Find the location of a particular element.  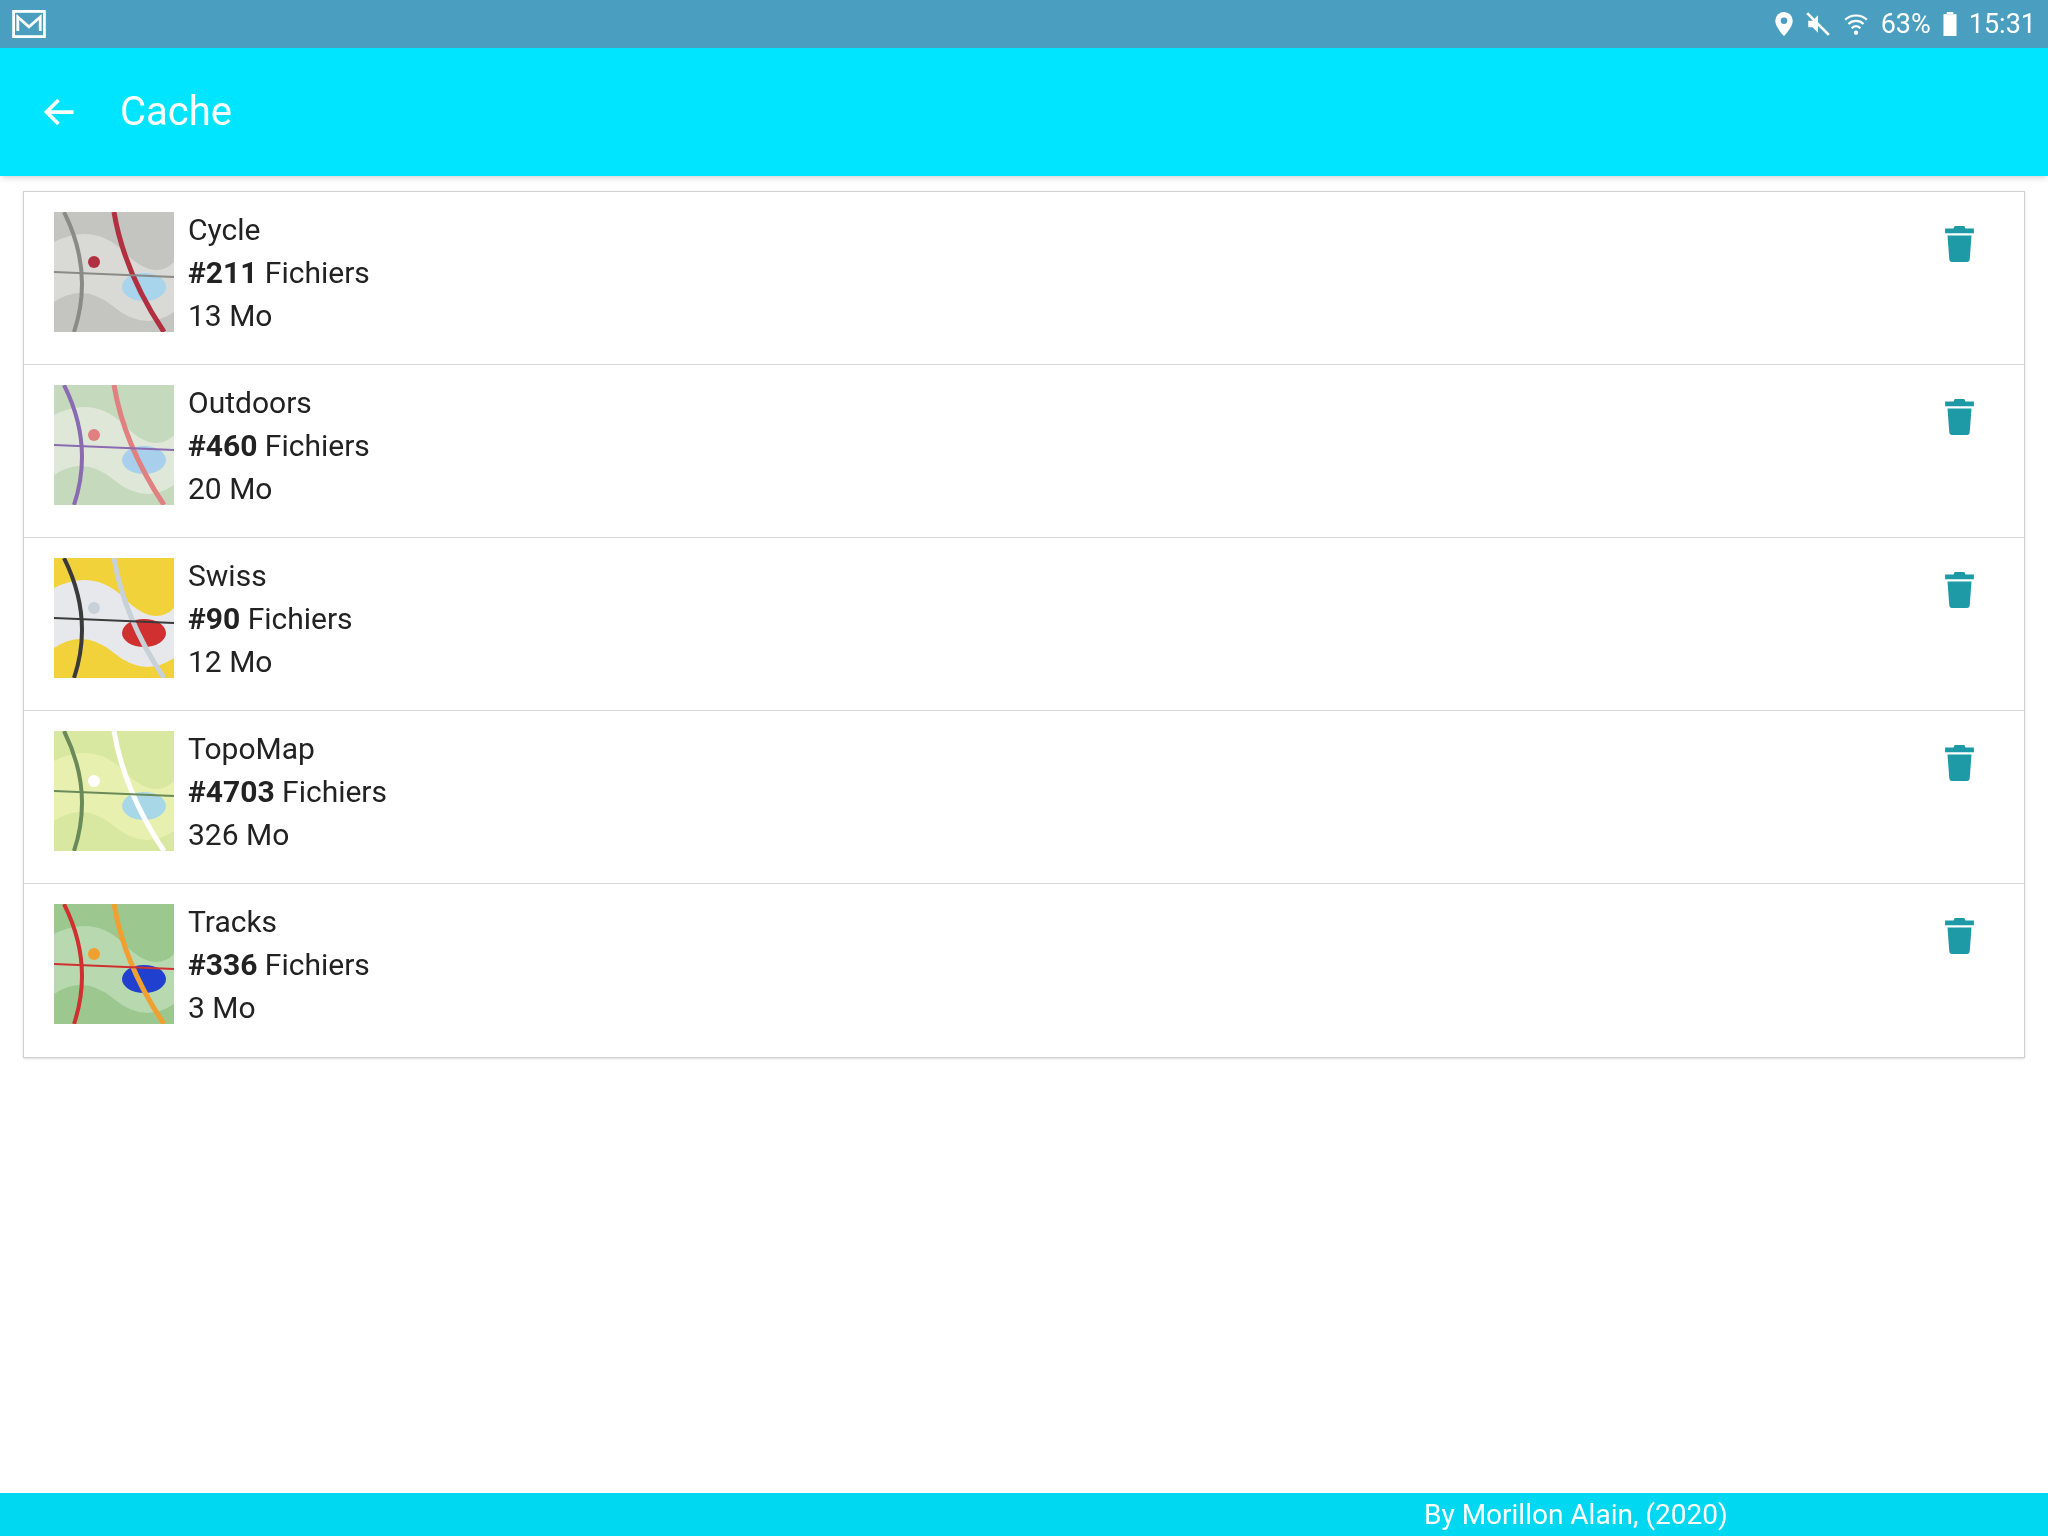

mail-icon is located at coordinates (29, 24).